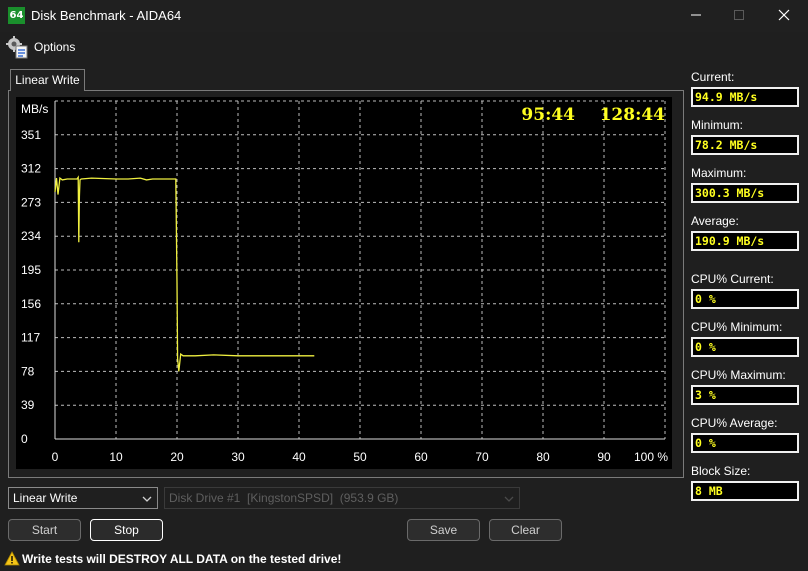 The width and height of the screenshot is (808, 571). I want to click on x-tick-label: 20, so click(177, 457).